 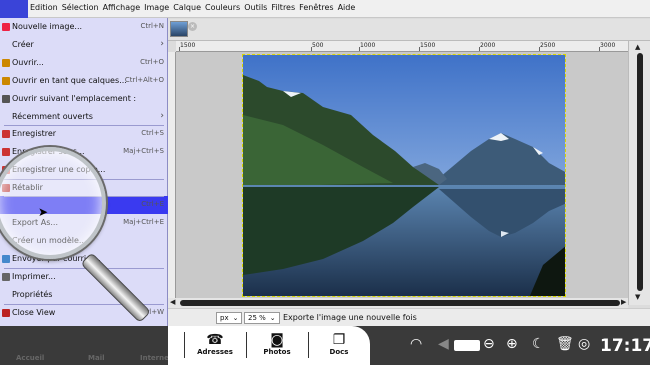 I want to click on file-menu-item: Enregistrer Ctrl+S, so click(x=84, y=134).